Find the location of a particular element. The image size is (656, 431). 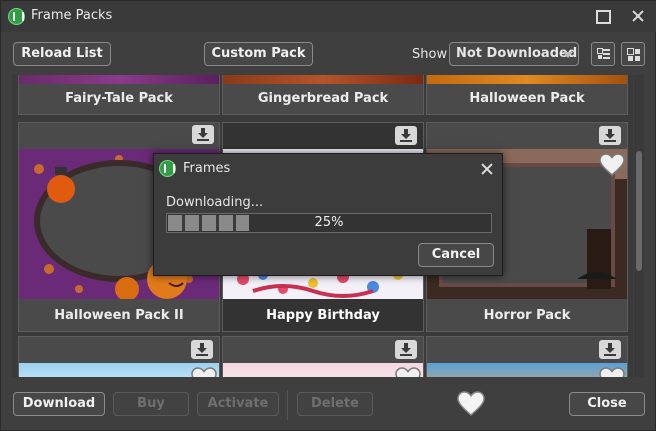

list-view-button is located at coordinates (603, 54).